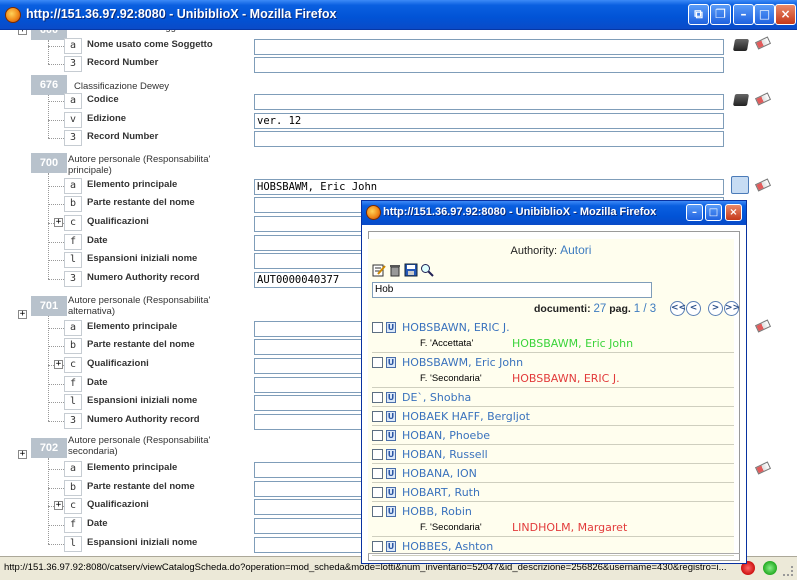  What do you see at coordinates (554, 557) in the screenshot?
I see `popup-horizontal-scrollbar` at bounding box center [554, 557].